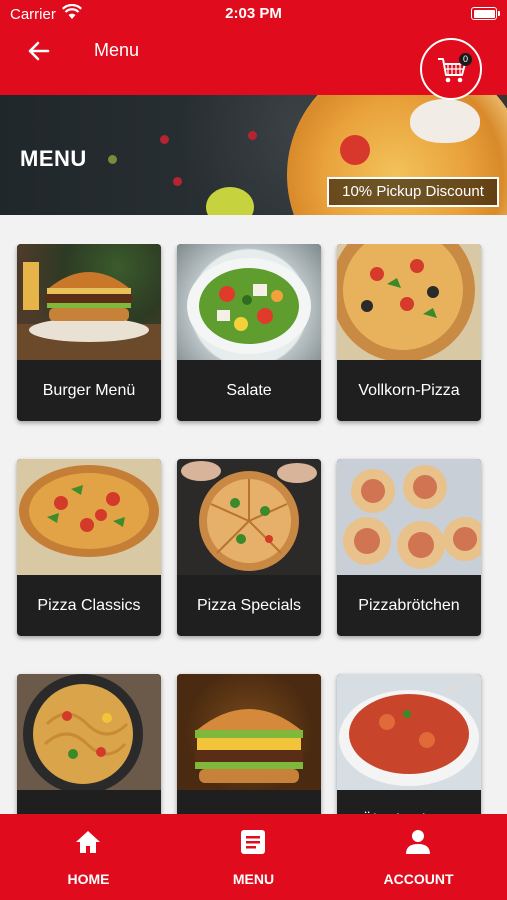 Image resolution: width=507 pixels, height=900 pixels. What do you see at coordinates (485, 13) in the screenshot?
I see `battery-icon` at bounding box center [485, 13].